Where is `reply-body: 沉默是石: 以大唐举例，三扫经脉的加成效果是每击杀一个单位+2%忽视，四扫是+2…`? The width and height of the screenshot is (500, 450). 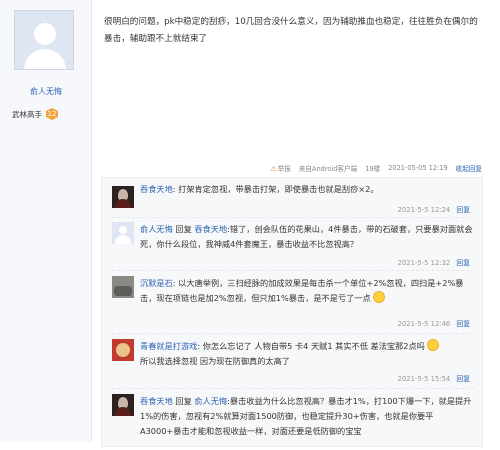
reply-body: 沉默是石: 以大唐举例，三扫经脉的加成效果是每击杀一个单位+2%忽视，四扫是+2… is located at coordinates (307, 289).